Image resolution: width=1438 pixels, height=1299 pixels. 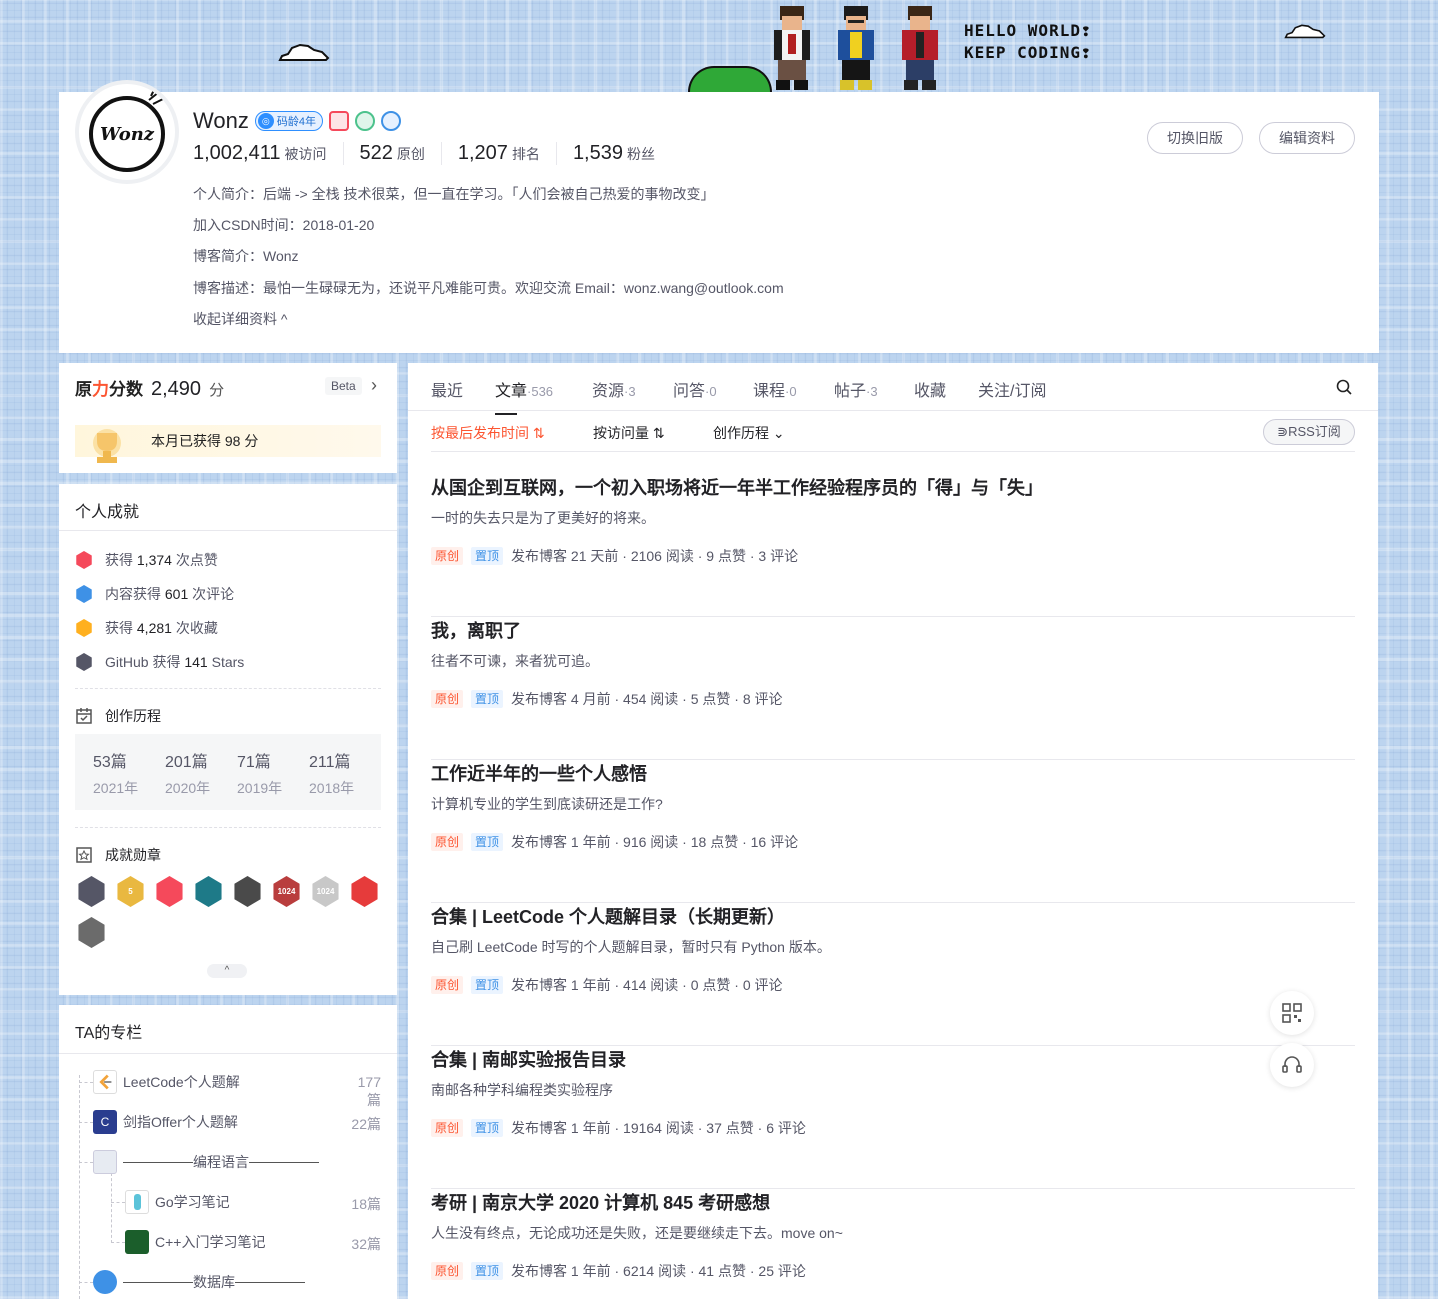 What do you see at coordinates (84, 855) in the screenshot?
I see `medal-icon` at bounding box center [84, 855].